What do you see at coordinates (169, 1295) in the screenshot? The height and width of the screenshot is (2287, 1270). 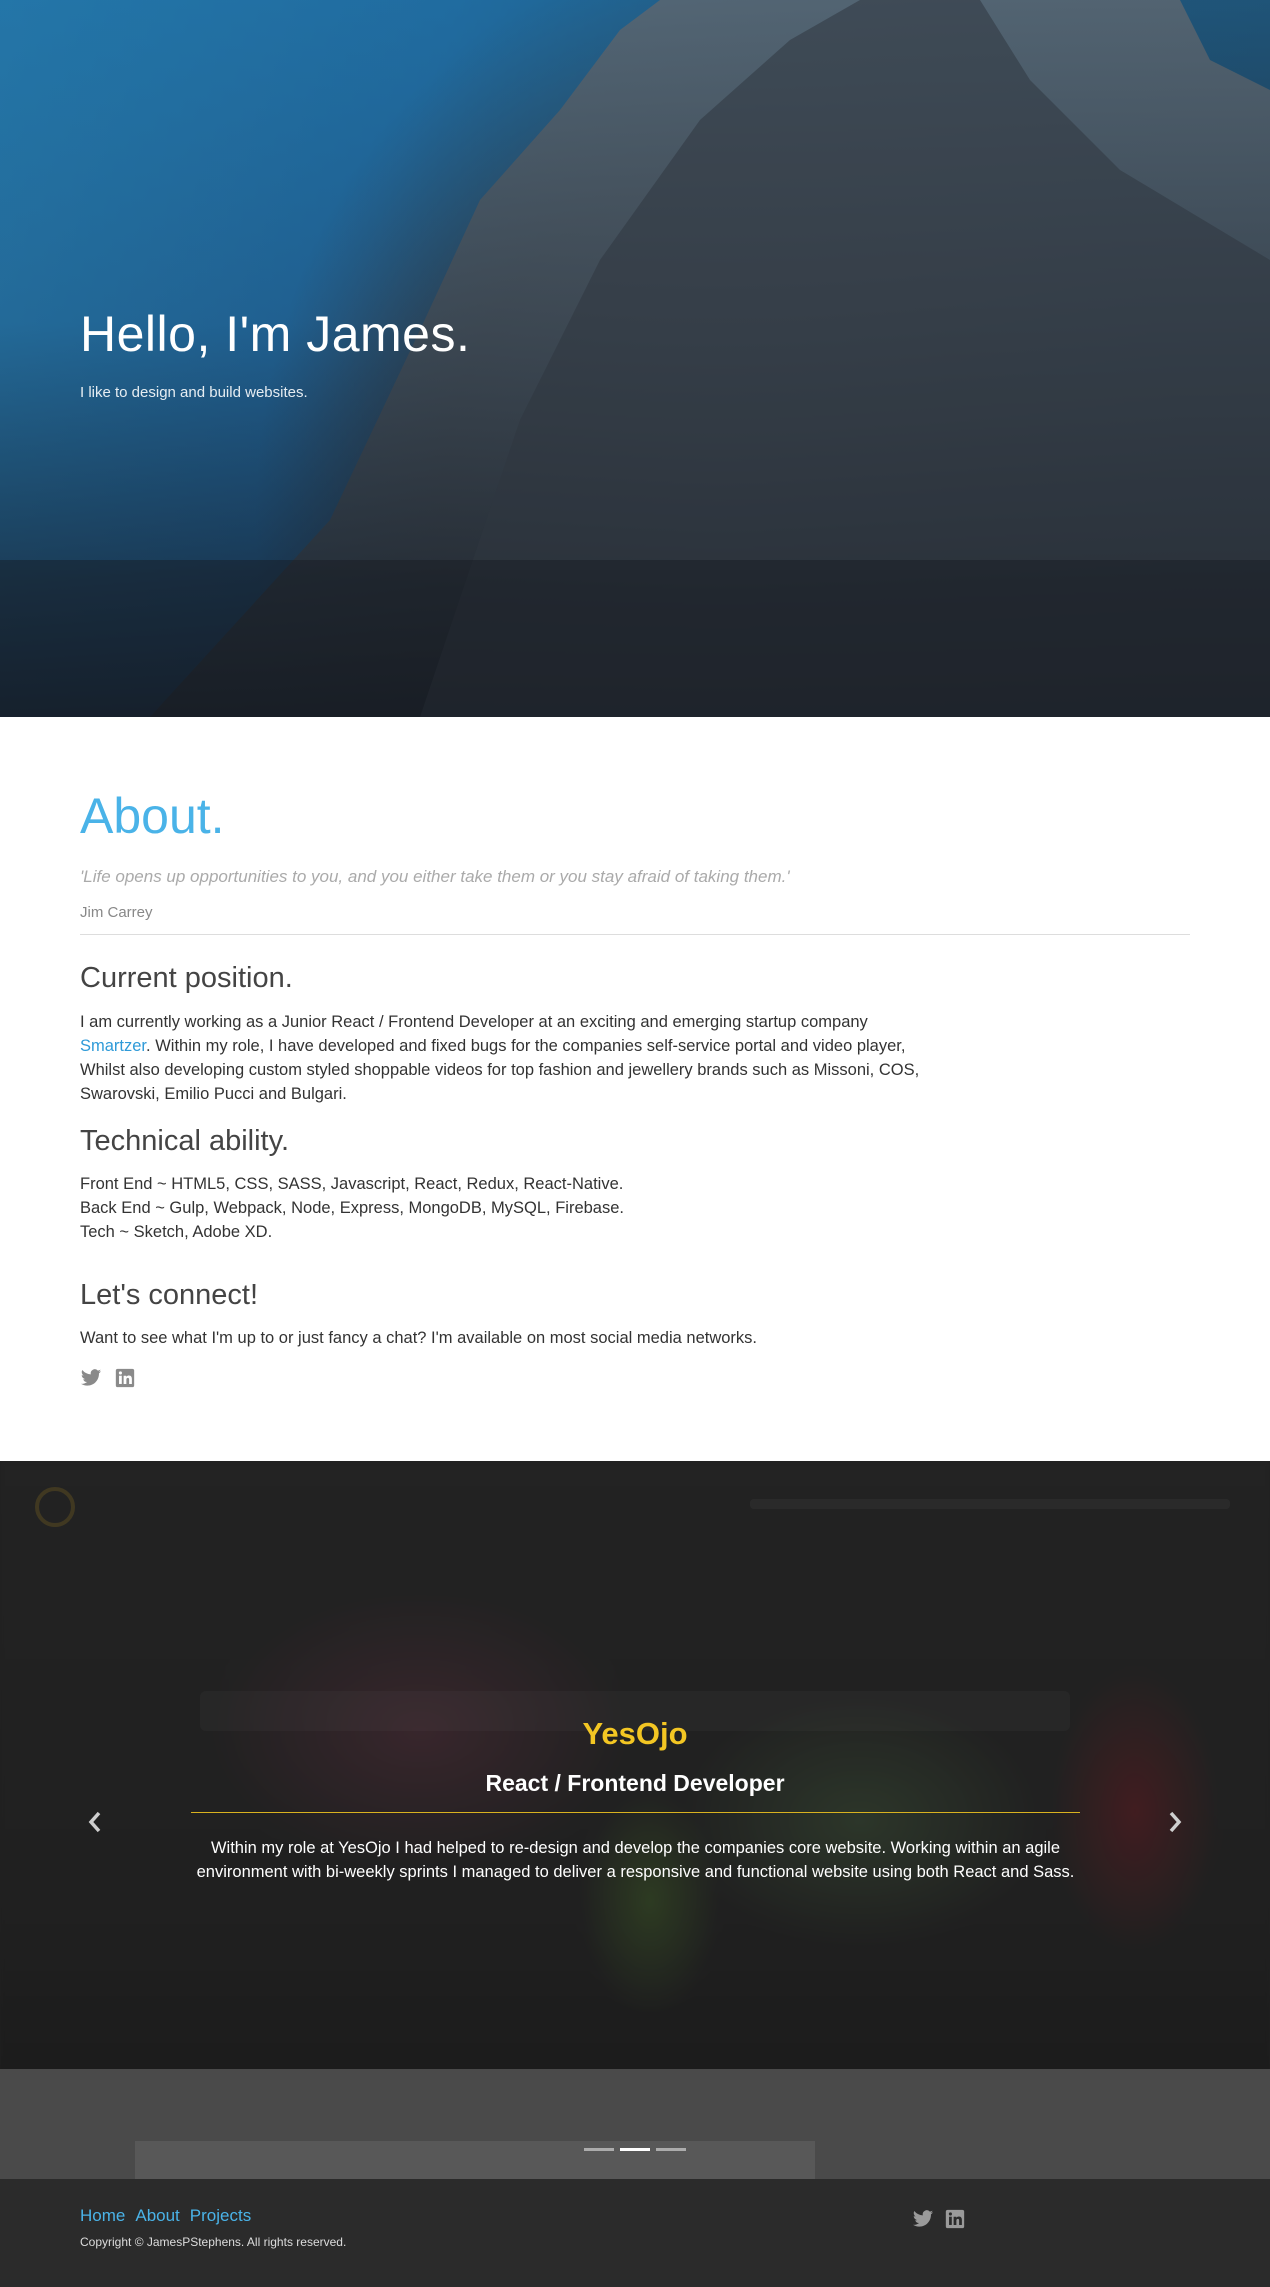 I see `connect-heading: Let's connect!` at bounding box center [169, 1295].